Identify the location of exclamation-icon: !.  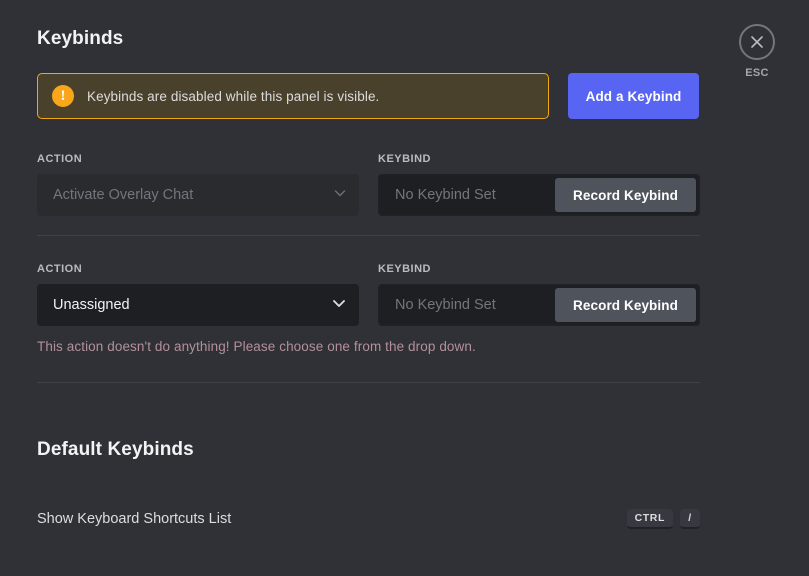
(63, 96).